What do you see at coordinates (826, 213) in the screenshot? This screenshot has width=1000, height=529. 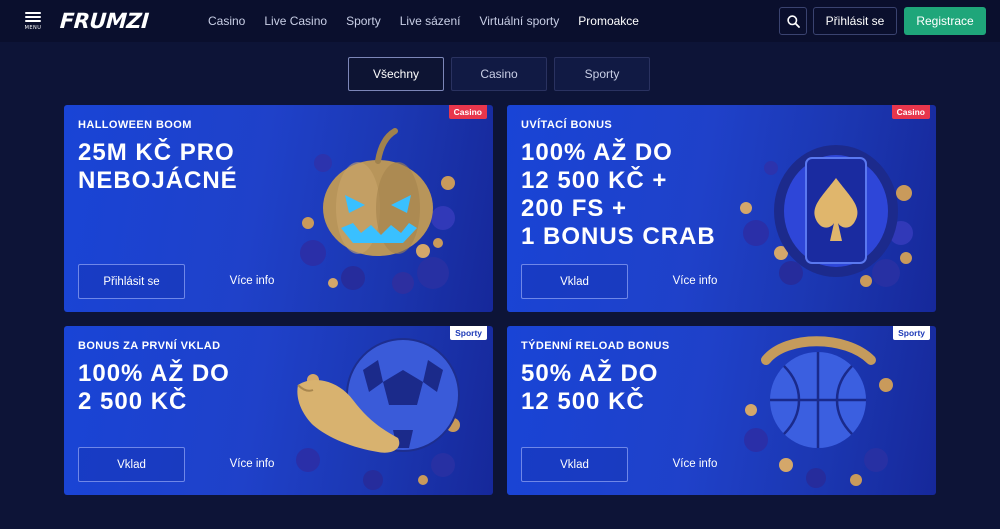 I see `slot-reel-illustration` at bounding box center [826, 213].